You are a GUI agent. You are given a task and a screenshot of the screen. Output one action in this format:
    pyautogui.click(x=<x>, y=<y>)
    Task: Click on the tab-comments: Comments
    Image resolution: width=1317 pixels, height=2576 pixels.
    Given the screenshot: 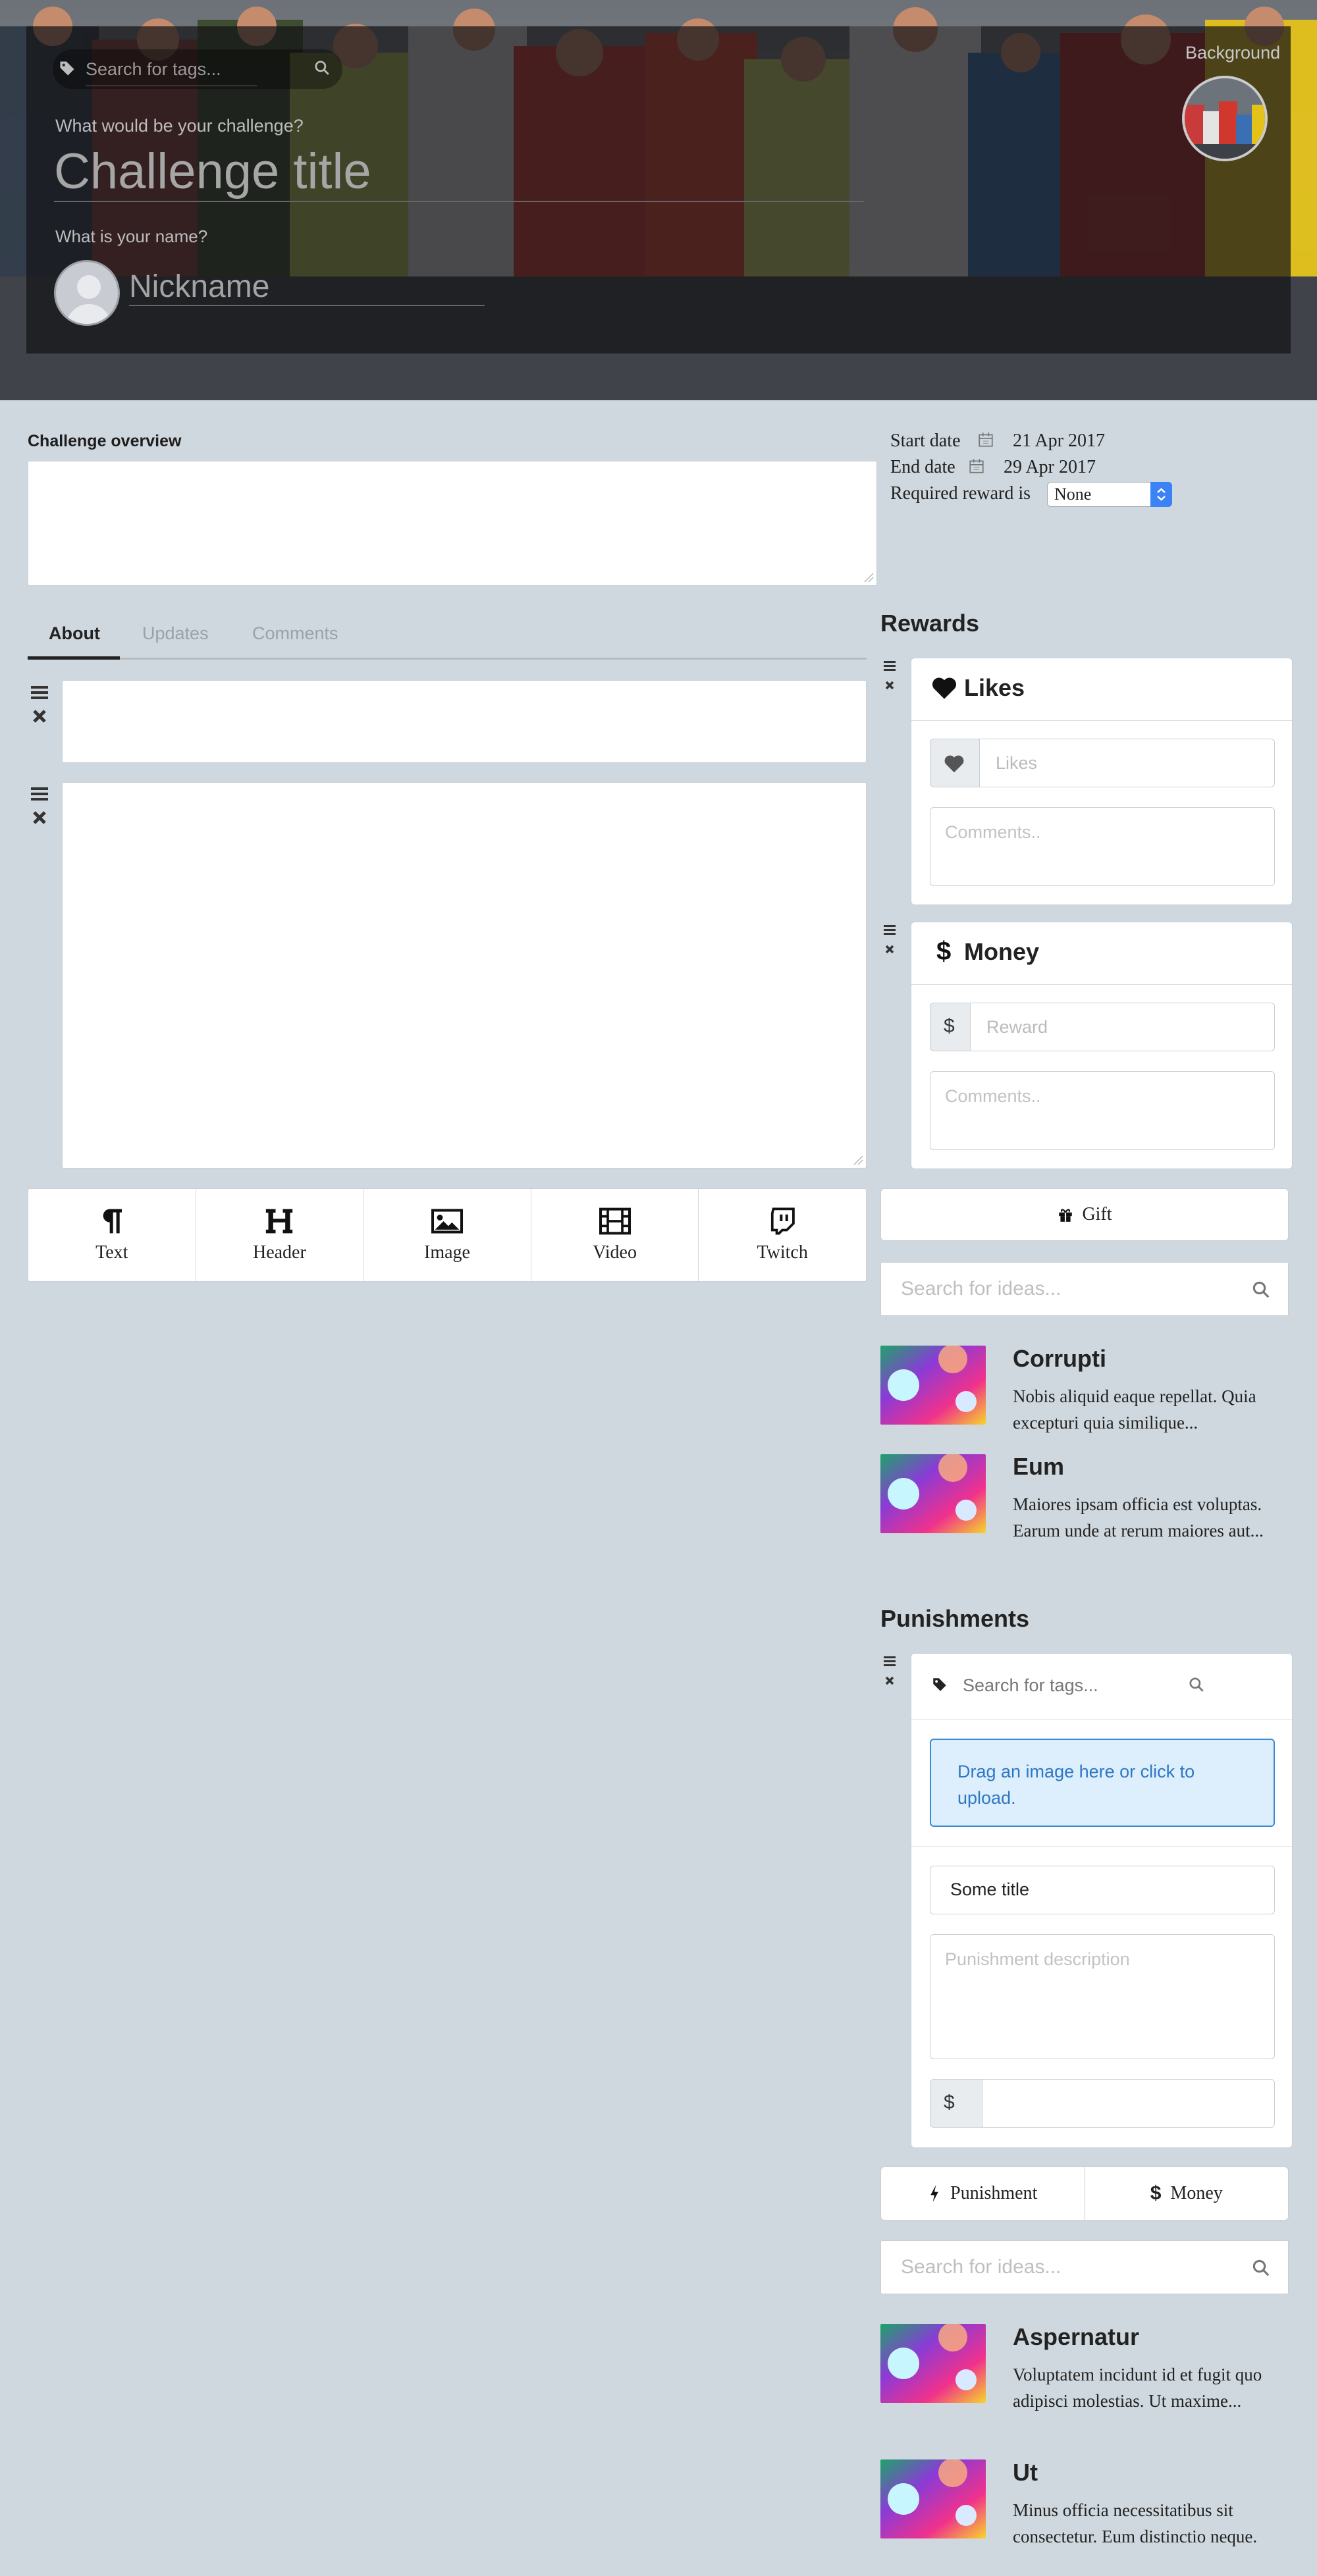 What is the action you would take?
    pyautogui.click(x=295, y=633)
    